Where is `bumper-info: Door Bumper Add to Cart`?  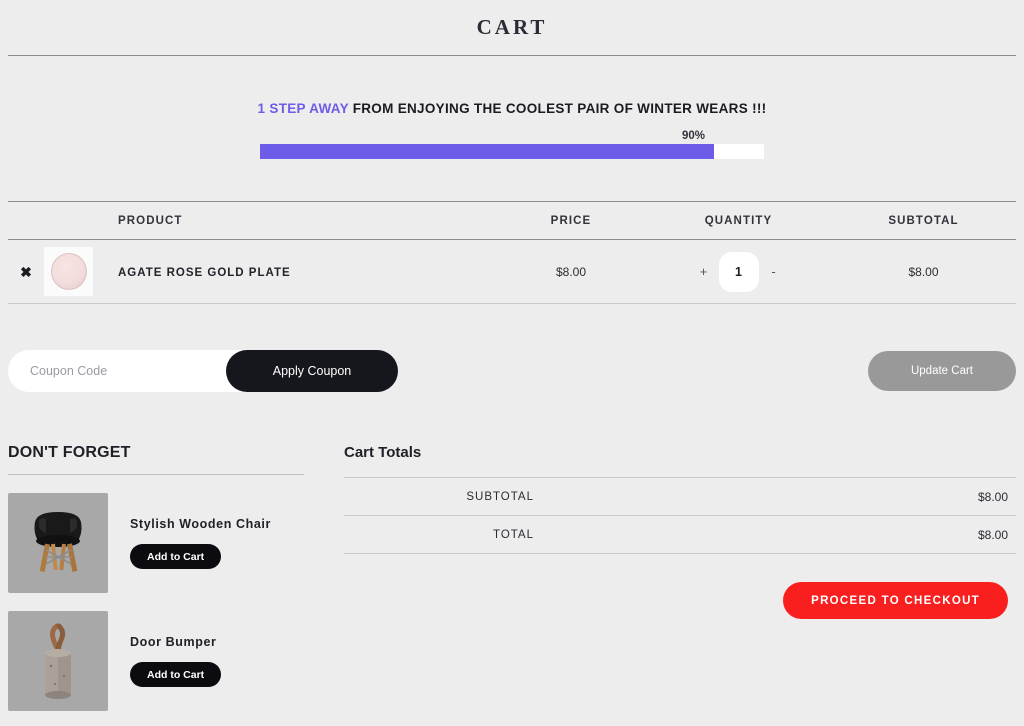 bumper-info: Door Bumper Add to Cart is located at coordinates (165, 661).